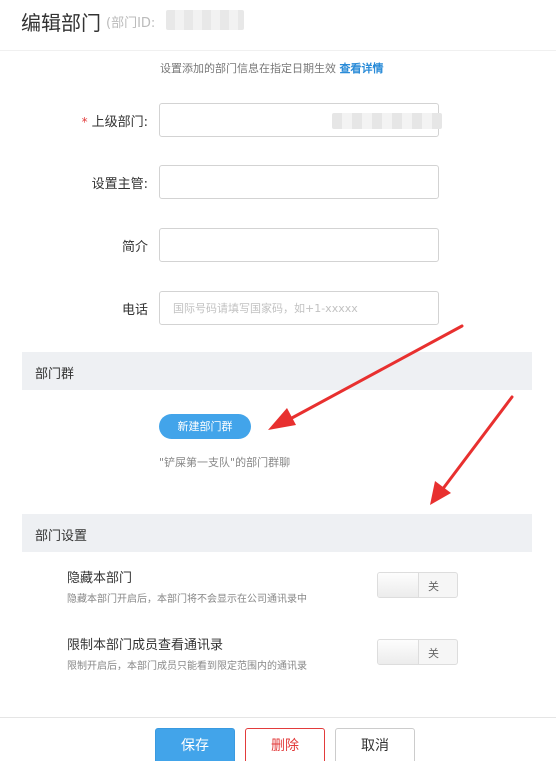 This screenshot has height=761, width=556. What do you see at coordinates (114, 122) in the screenshot?
I see `parent-department-label: * 上级部门:` at bounding box center [114, 122].